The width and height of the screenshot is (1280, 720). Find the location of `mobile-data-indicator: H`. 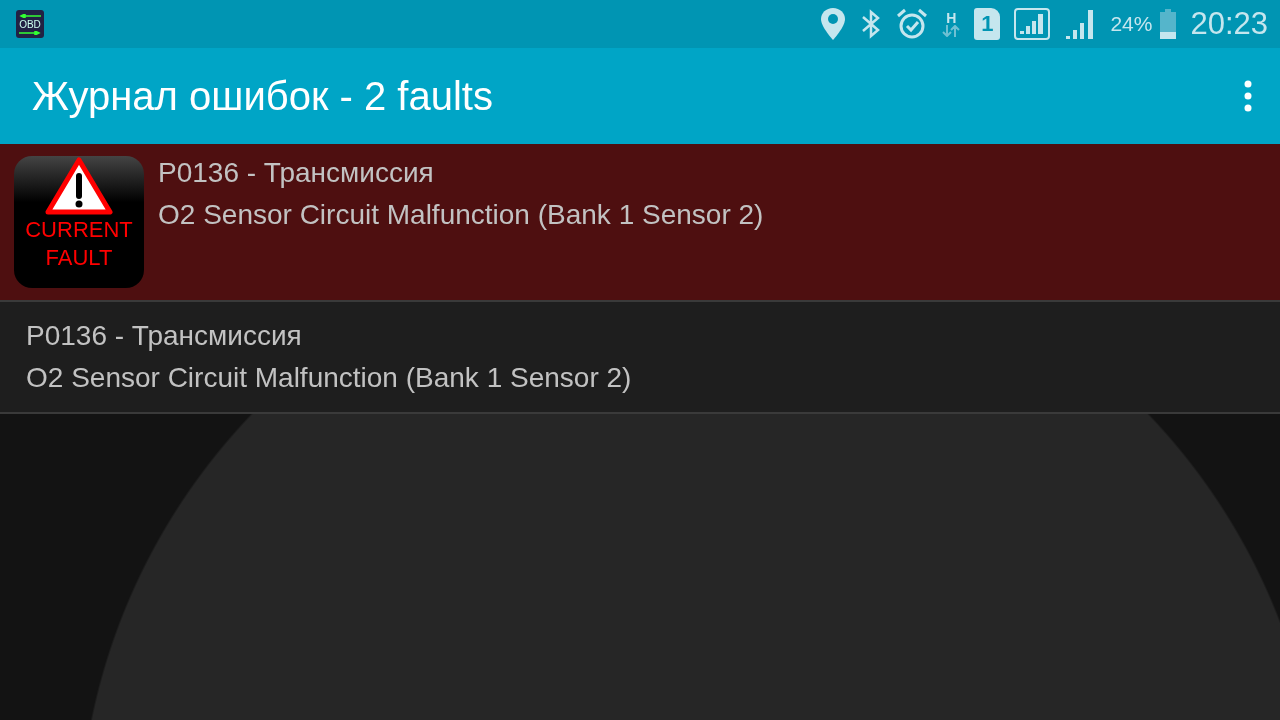

mobile-data-indicator: H is located at coordinates (951, 24).